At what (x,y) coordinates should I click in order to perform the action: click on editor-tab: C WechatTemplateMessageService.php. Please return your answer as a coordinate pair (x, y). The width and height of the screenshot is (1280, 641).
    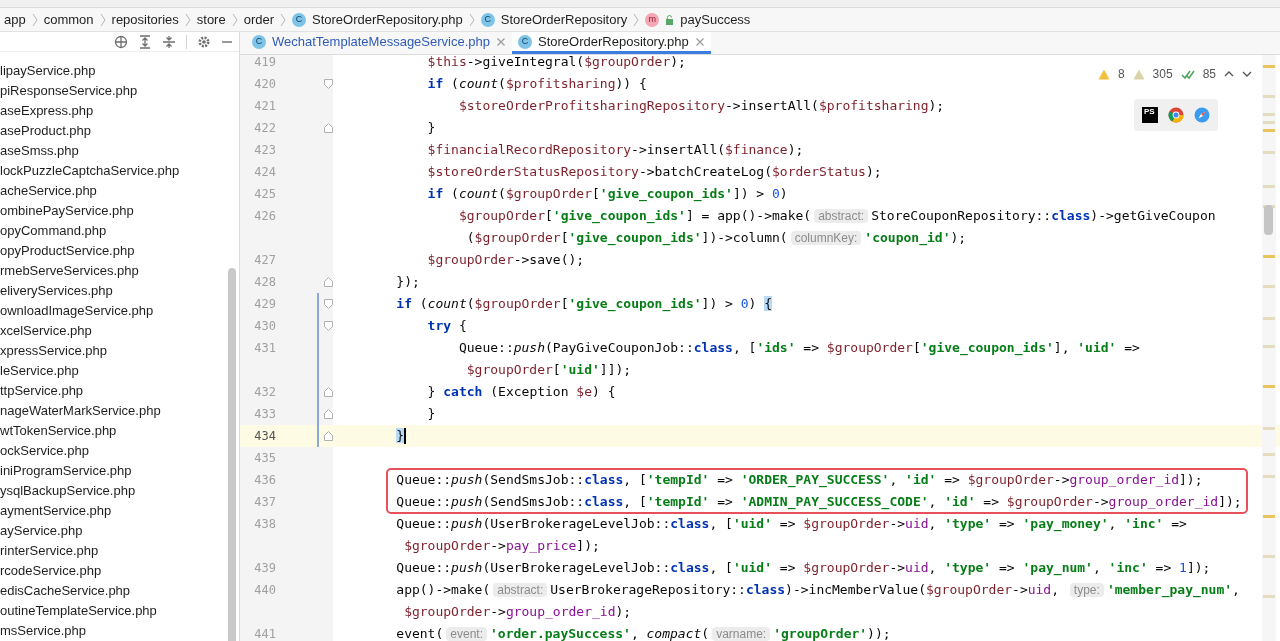
    Looking at the image, I should click on (379, 43).